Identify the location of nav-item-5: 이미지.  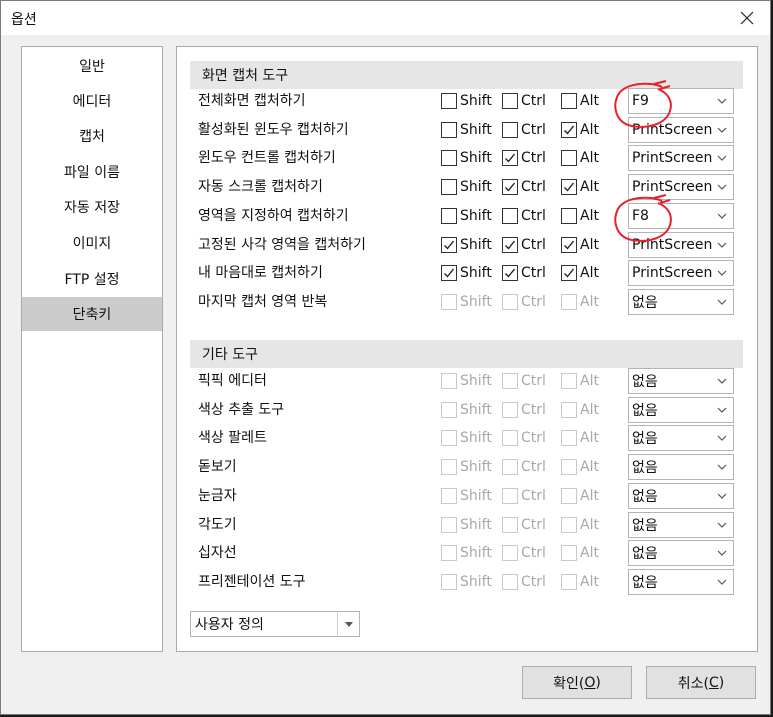
(92, 243).